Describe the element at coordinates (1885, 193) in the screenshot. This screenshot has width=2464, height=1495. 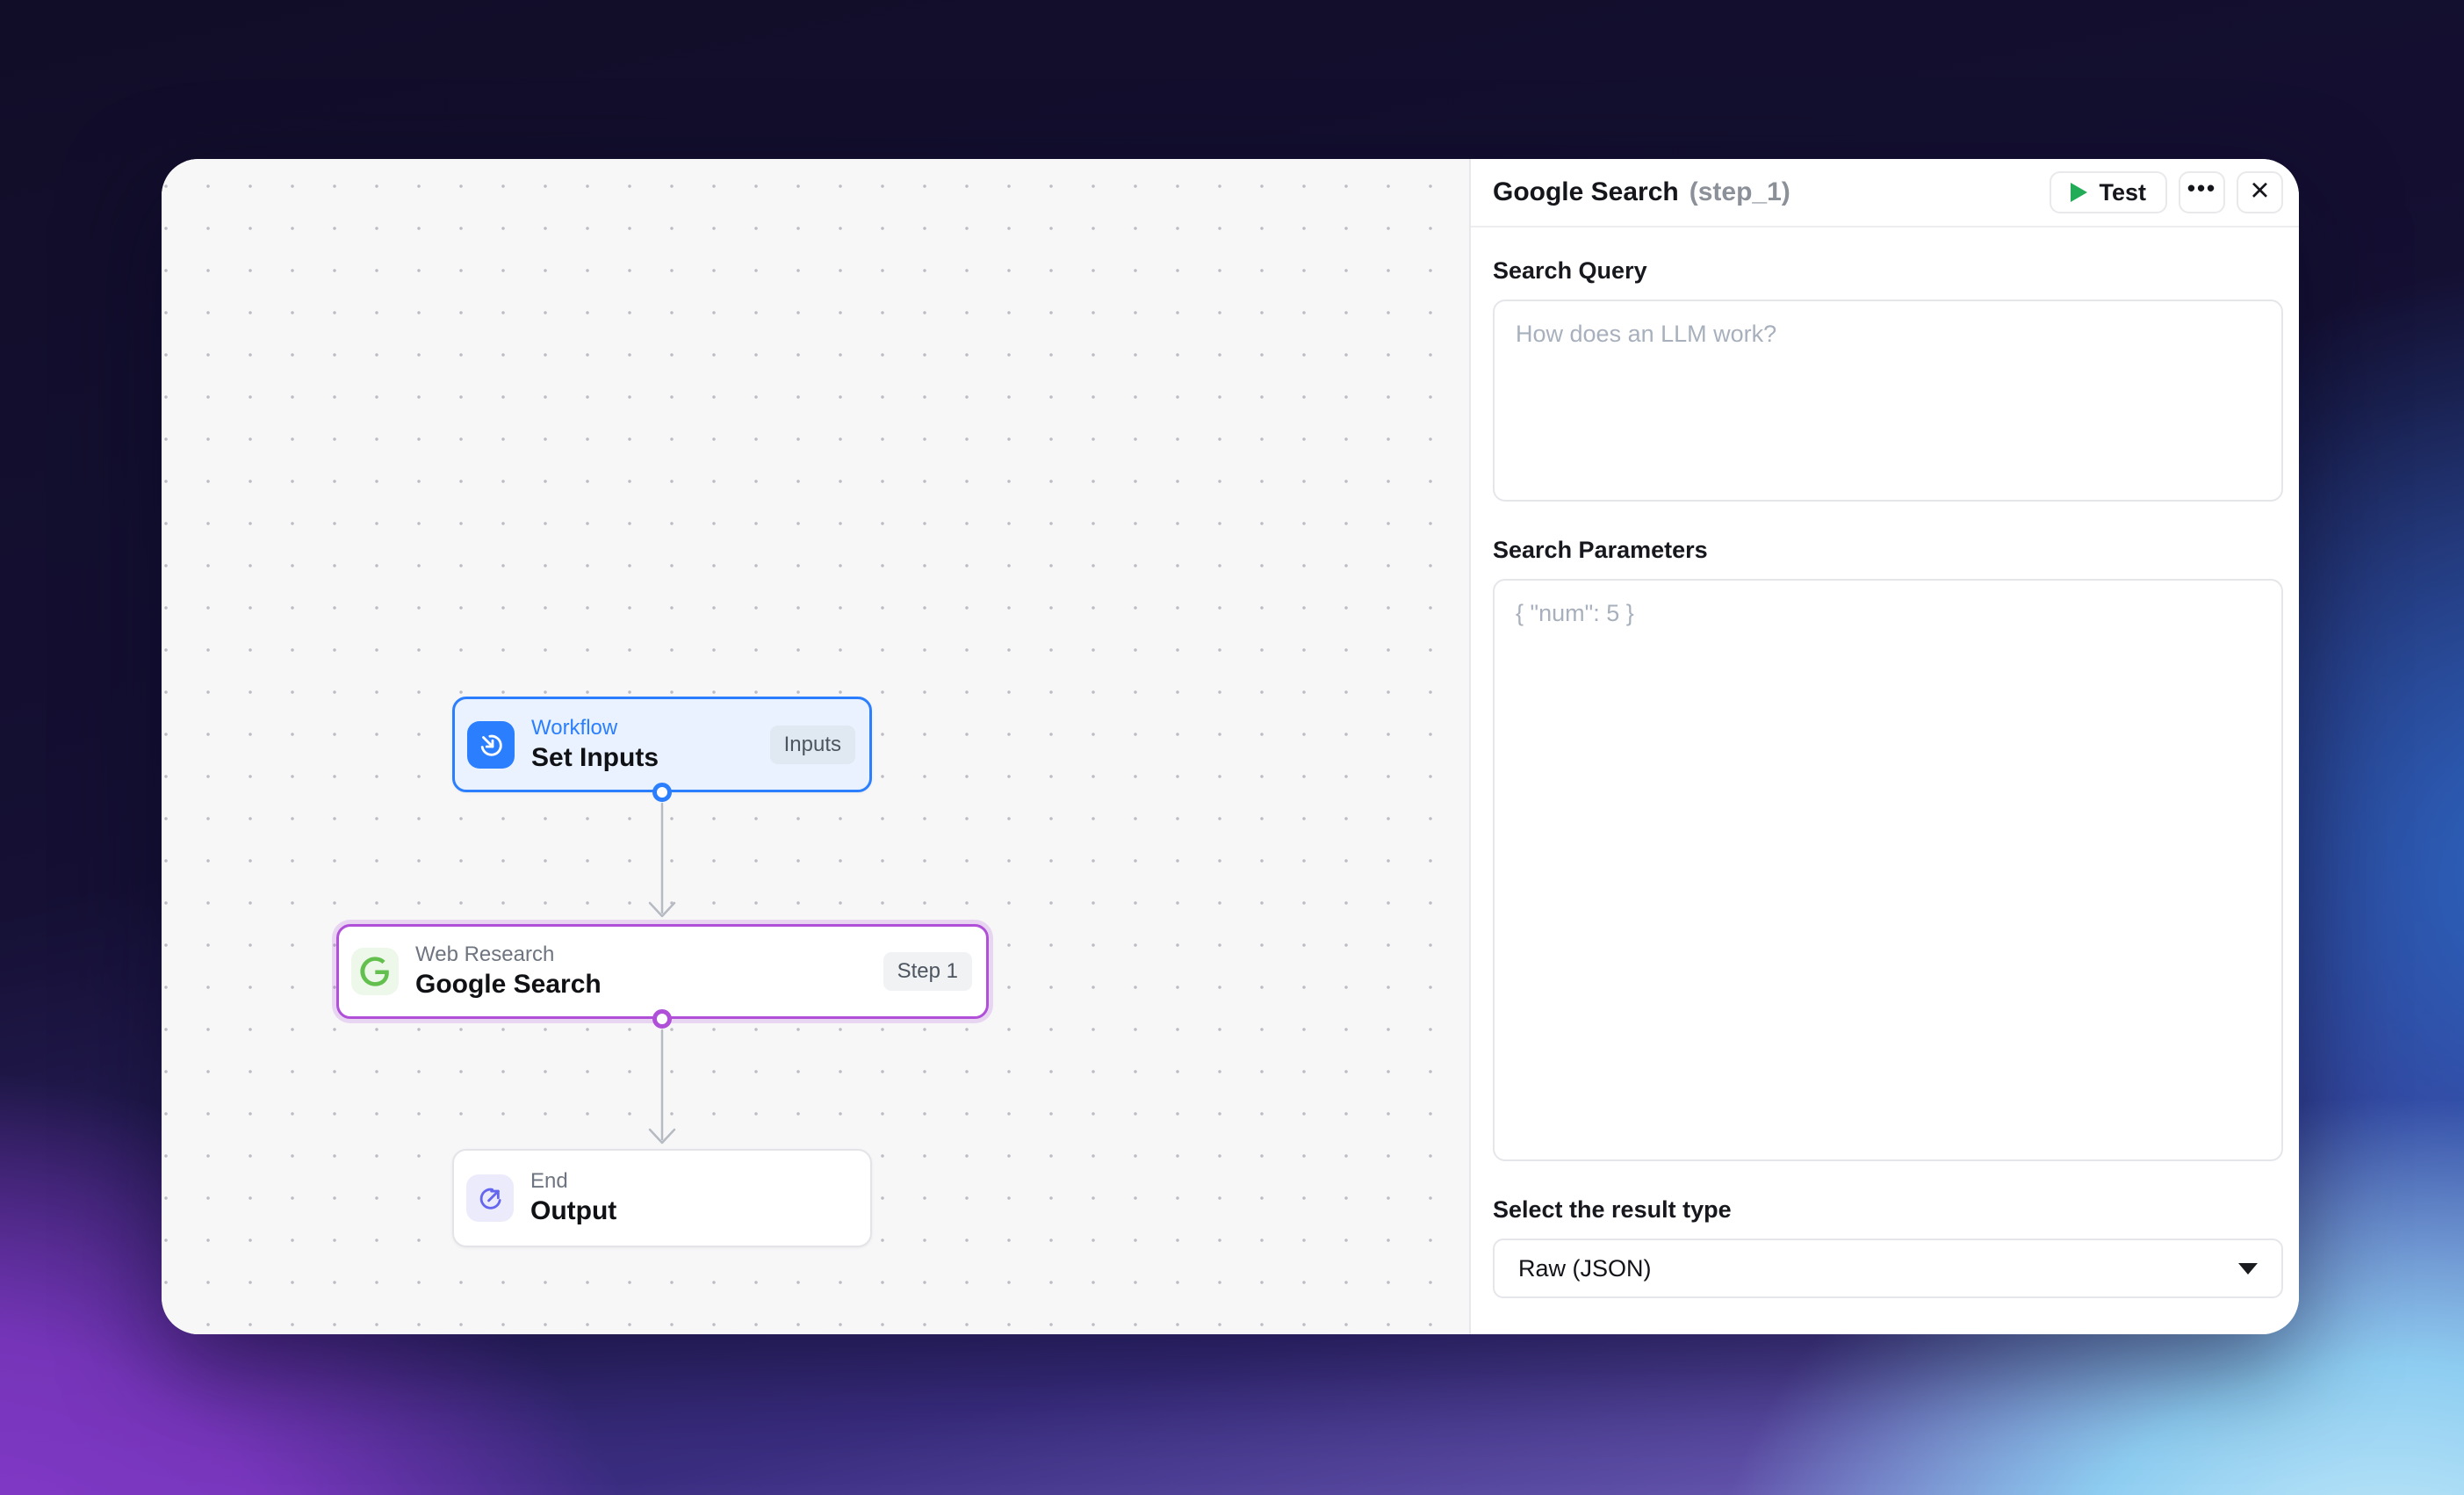
I see `panel-header: Google Search (step_1) Test ••• ×` at that location.